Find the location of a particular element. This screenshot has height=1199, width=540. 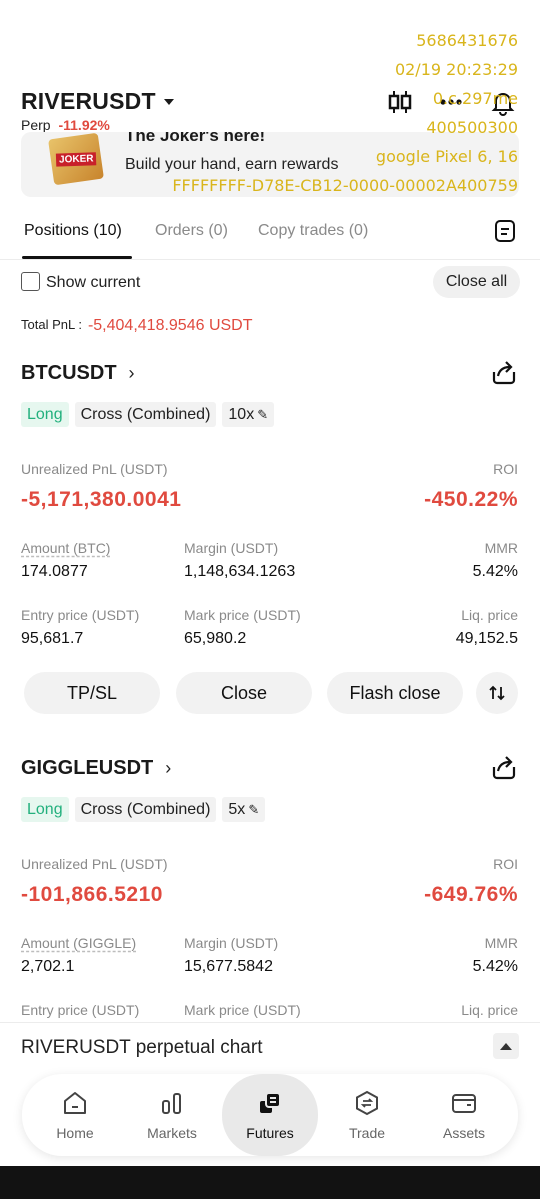

perpetual-chart-bar: RIVERUSDT perpetual chart is located at coordinates (270, 1048).